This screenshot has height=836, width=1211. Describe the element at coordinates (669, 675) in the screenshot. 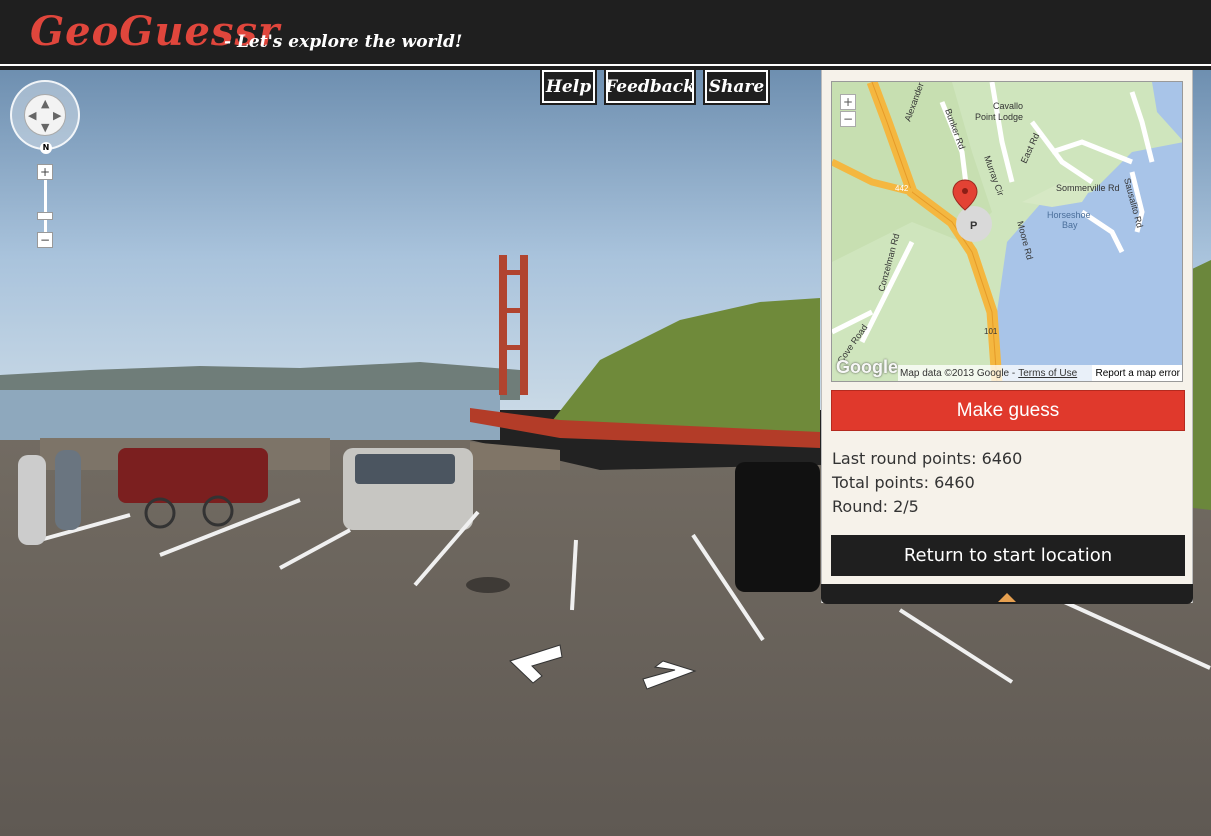

I see `right-nav-arrow` at that location.